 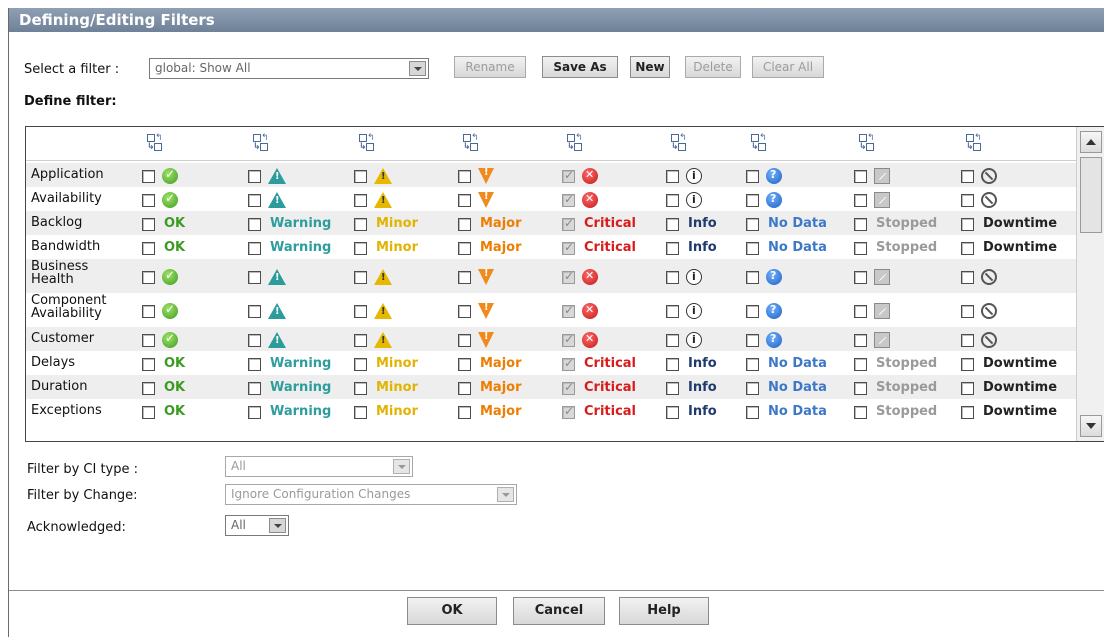 What do you see at coordinates (257, 525) in the screenshot?
I see `acknowledged-select: All` at bounding box center [257, 525].